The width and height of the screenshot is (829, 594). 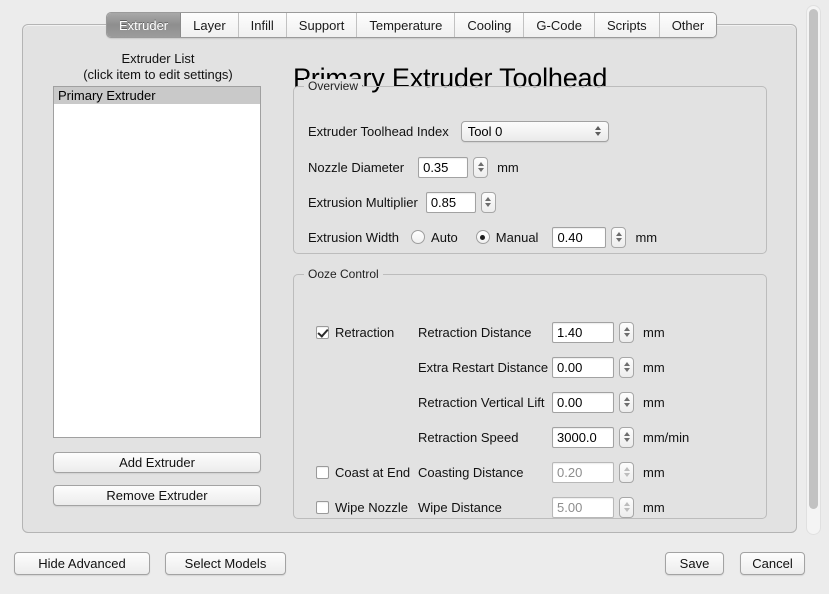 I want to click on add-extruder-label: Add Extruder, so click(x=157, y=462).